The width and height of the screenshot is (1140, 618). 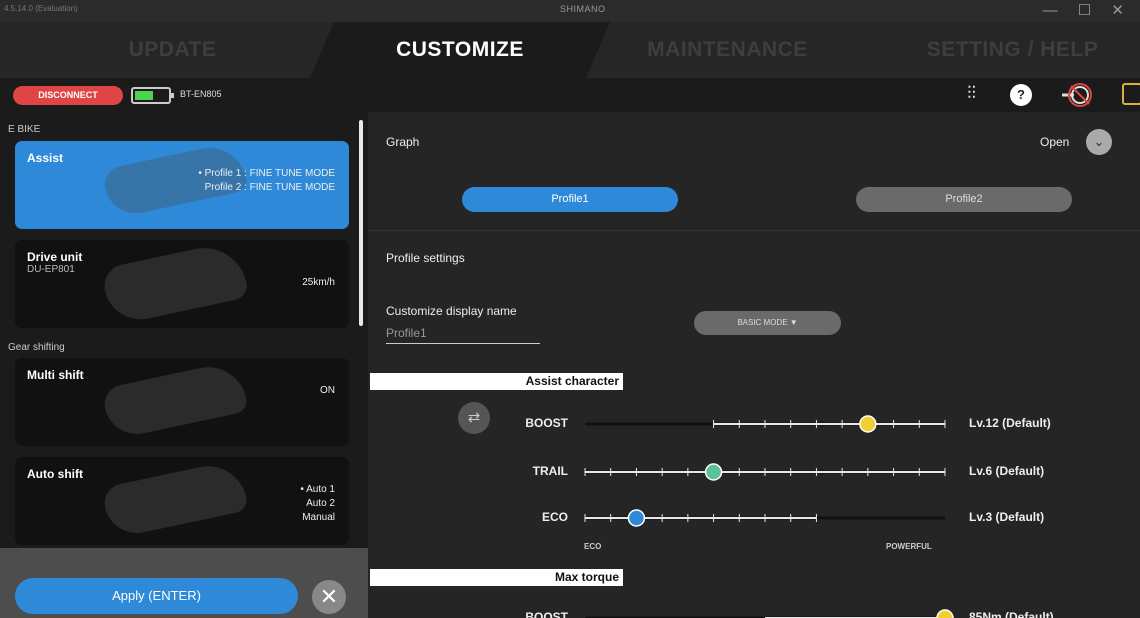 What do you see at coordinates (1010, 423) in the screenshot?
I see `level-label-boost: Lv.12 (Default)` at bounding box center [1010, 423].